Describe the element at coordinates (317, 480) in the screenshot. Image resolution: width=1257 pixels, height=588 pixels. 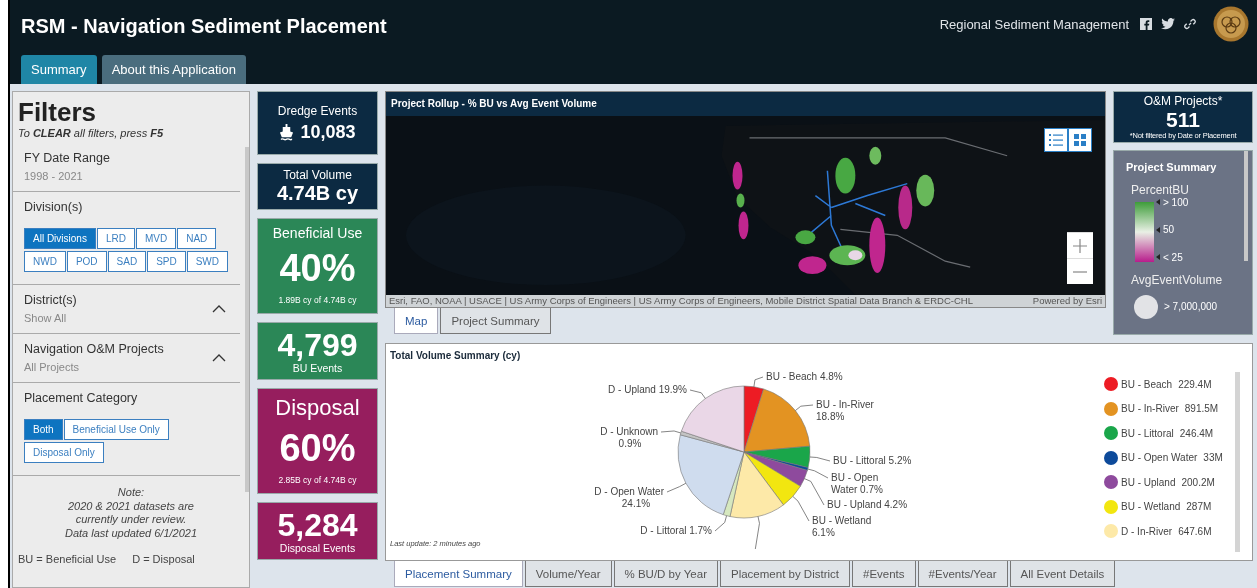
I see `stat-detail: 2.85B cy of 4.74B cy` at that location.